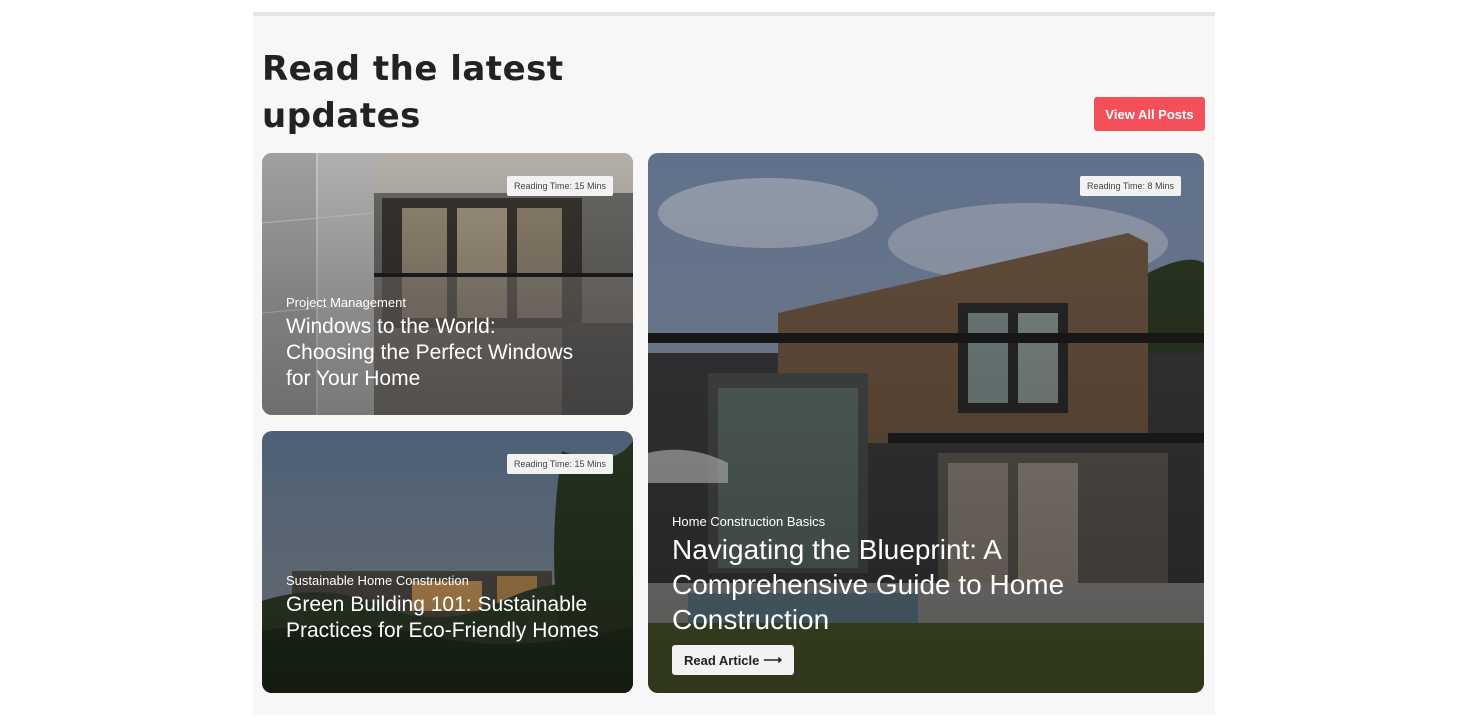 The width and height of the screenshot is (1467, 727). What do you see at coordinates (749, 521) in the screenshot?
I see `post-category: Home Construction Basics` at bounding box center [749, 521].